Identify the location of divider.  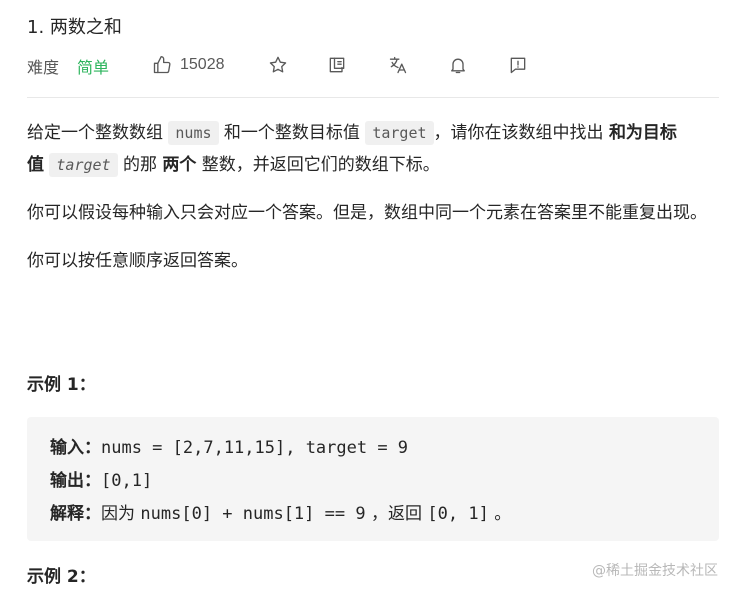
(373, 97).